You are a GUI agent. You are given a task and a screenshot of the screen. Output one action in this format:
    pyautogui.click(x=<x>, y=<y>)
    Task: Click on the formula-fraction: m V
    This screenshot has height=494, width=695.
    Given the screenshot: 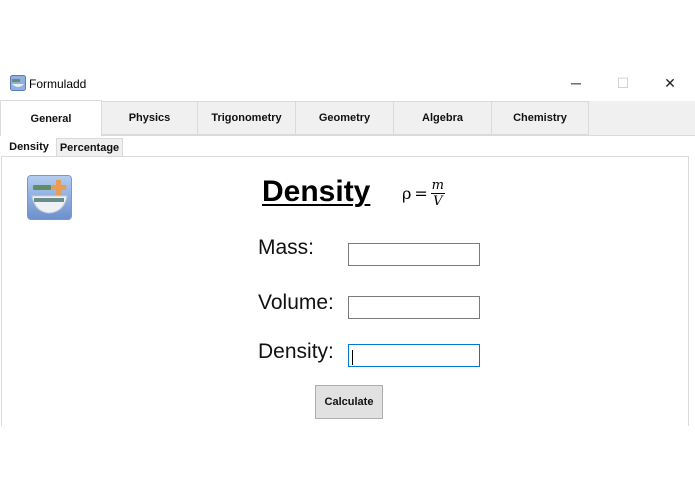 What is the action you would take?
    pyautogui.click(x=437, y=193)
    